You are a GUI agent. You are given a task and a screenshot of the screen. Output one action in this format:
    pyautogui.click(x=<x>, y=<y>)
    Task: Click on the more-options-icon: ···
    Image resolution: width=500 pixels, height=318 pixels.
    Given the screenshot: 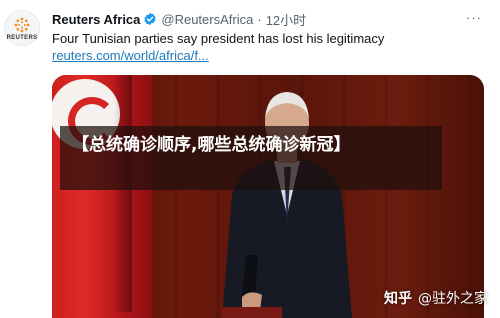 What is the action you would take?
    pyautogui.click(x=474, y=17)
    